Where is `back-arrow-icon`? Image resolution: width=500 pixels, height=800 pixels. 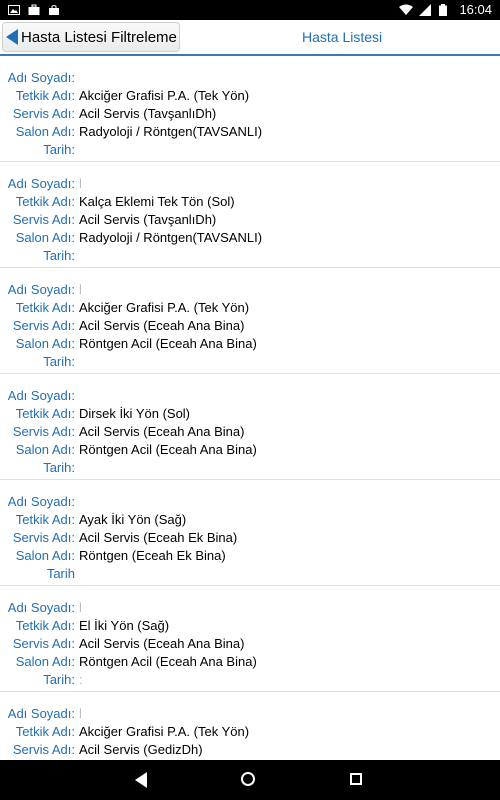 back-arrow-icon is located at coordinates (12, 37).